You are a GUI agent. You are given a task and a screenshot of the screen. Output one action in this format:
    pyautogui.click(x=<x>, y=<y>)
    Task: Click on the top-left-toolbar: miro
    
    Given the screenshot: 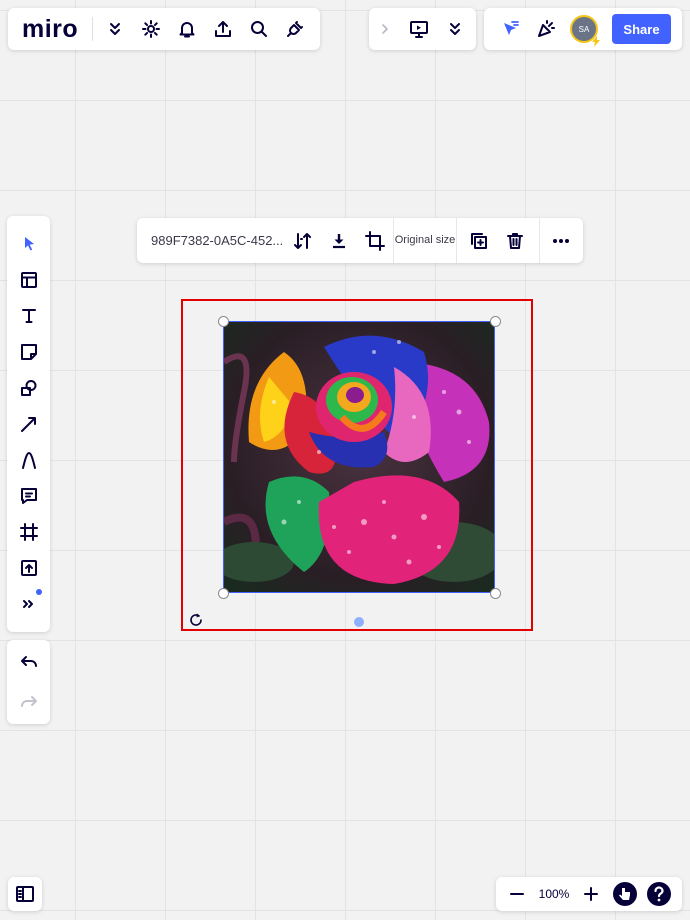 What is the action you would take?
    pyautogui.click(x=164, y=29)
    